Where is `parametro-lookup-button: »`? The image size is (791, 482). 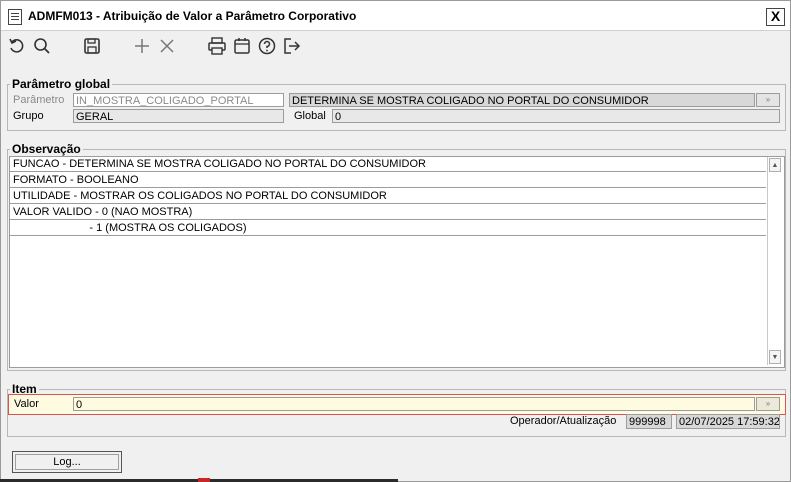
parametro-lookup-button: » is located at coordinates (768, 100).